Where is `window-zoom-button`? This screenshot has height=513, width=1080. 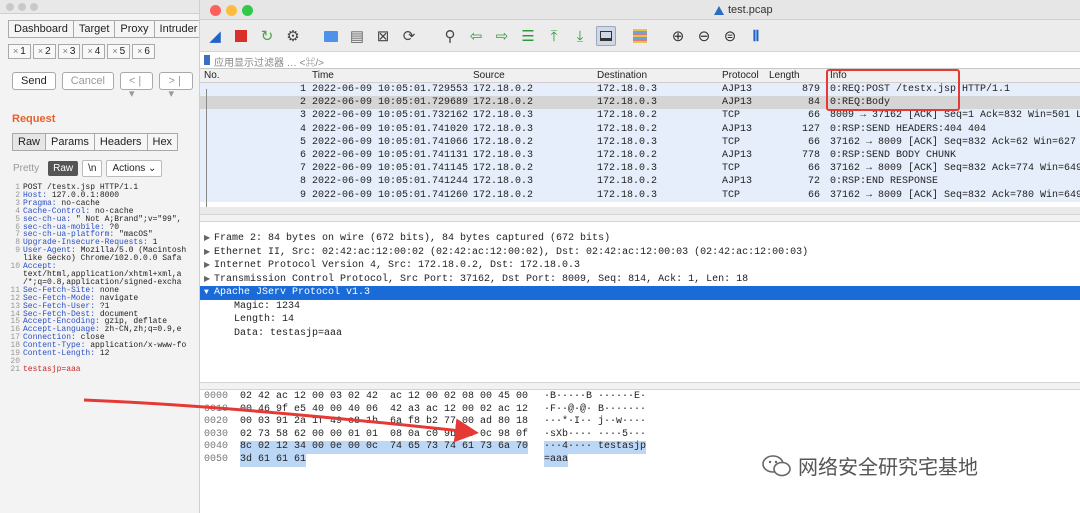
window-zoom-button is located at coordinates (247, 10).